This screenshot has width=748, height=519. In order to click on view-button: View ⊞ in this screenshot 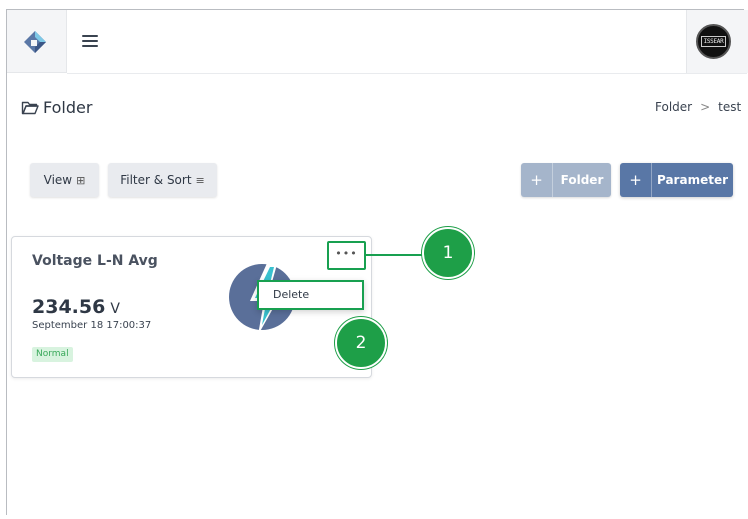, I will do `click(64, 180)`.